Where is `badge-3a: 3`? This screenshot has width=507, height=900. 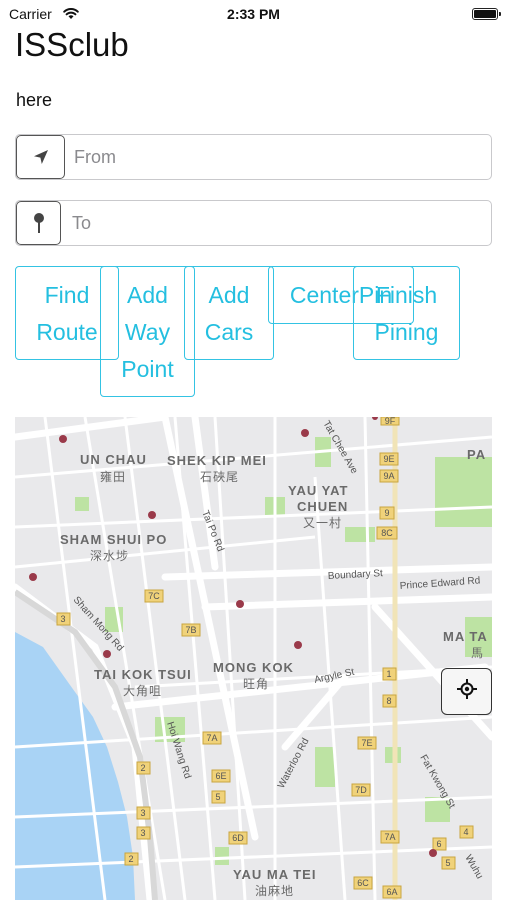
badge-3a: 3 is located at coordinates (62, 619).